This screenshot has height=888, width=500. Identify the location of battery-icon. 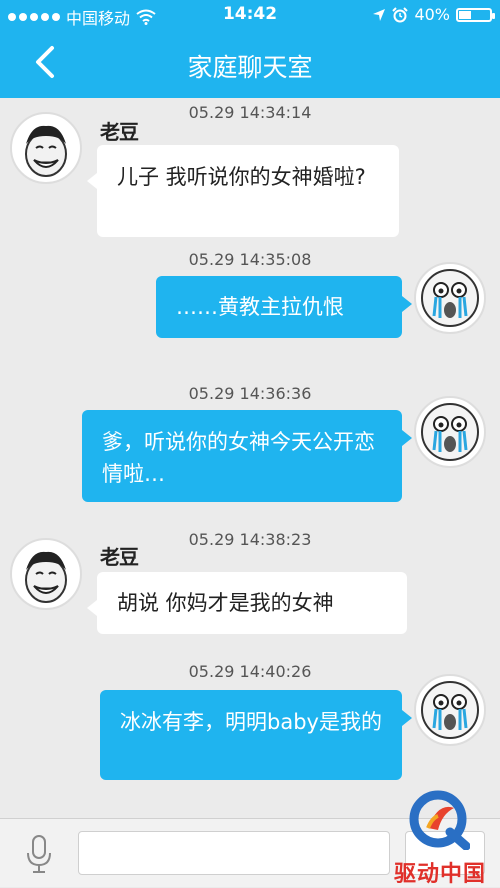
(475, 14).